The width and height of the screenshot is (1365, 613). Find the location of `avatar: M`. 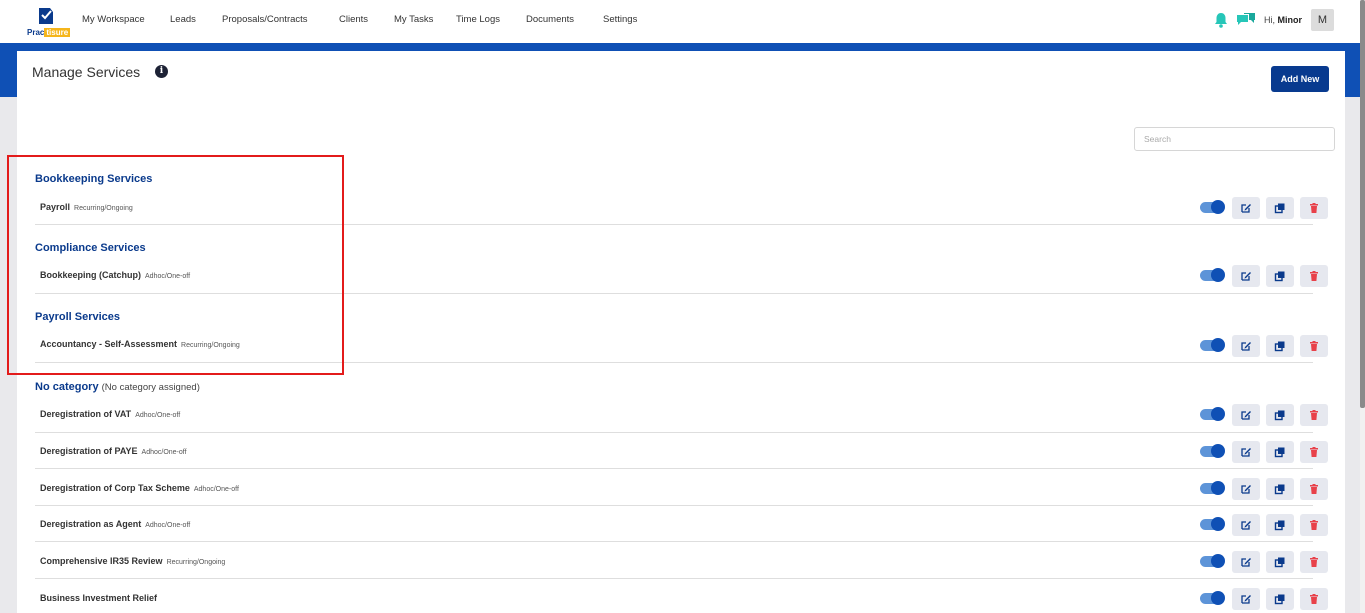

avatar: M is located at coordinates (1322, 20).